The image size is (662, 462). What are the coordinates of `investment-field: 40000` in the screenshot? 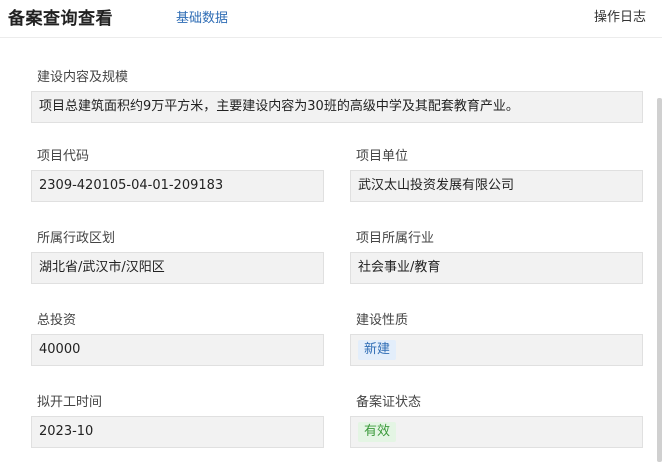 It's located at (177, 350).